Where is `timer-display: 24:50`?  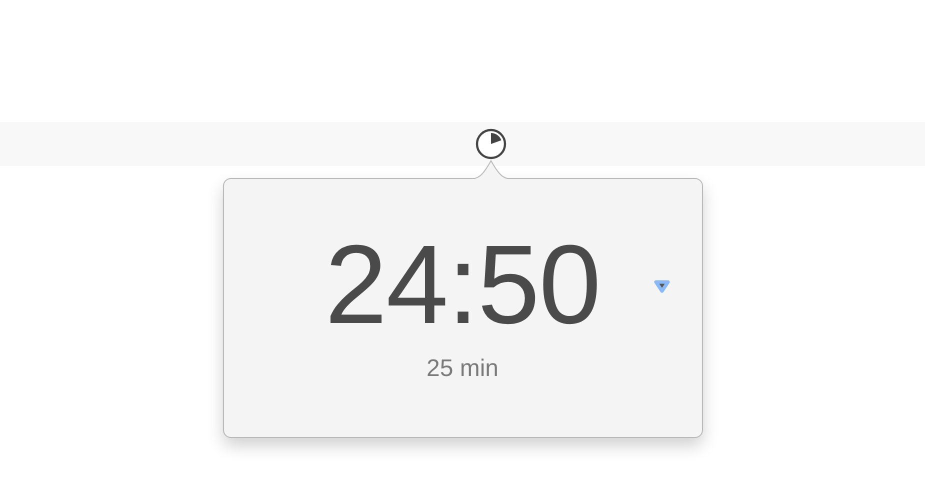
timer-display: 24:50 is located at coordinates (462, 285).